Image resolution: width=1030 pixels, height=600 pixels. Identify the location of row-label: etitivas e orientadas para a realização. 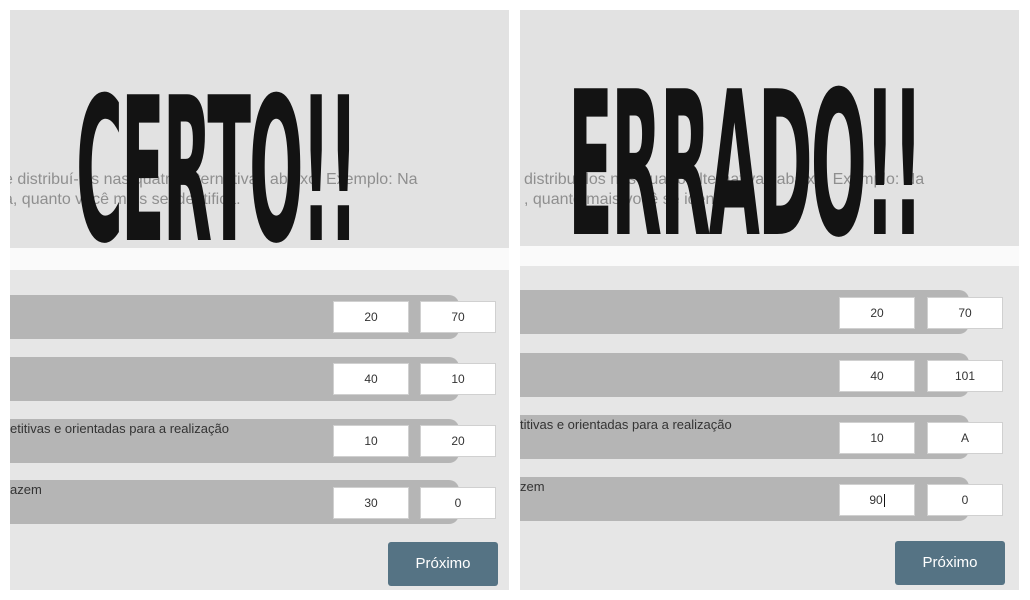
(119, 428).